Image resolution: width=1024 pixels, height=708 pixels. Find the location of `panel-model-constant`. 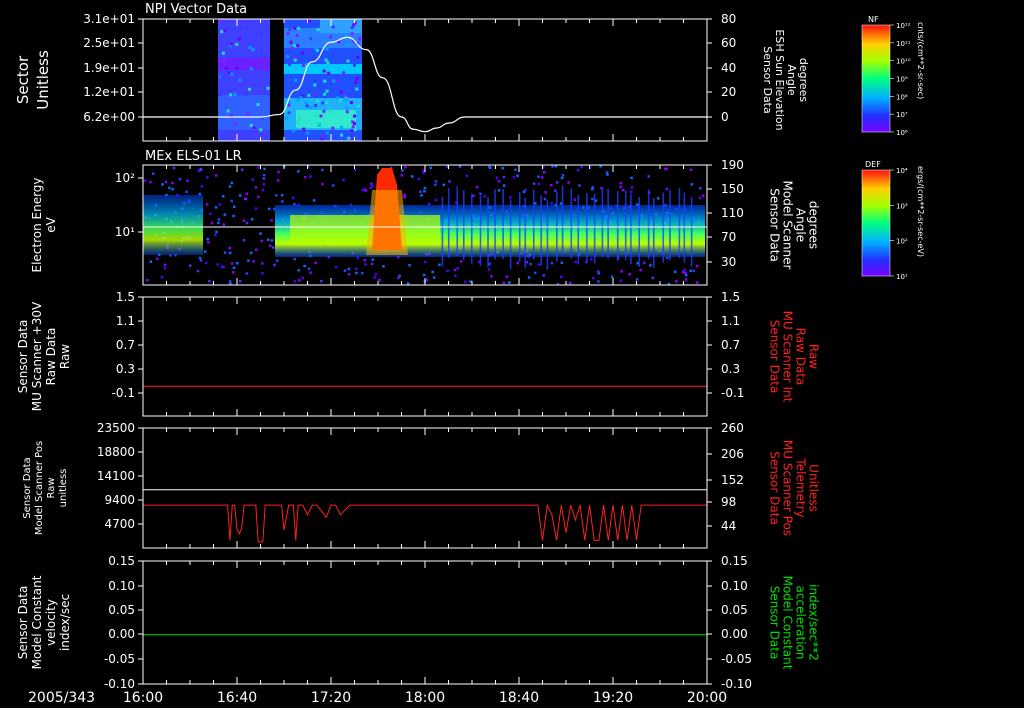

panel-model-constant is located at coordinates (425, 622).